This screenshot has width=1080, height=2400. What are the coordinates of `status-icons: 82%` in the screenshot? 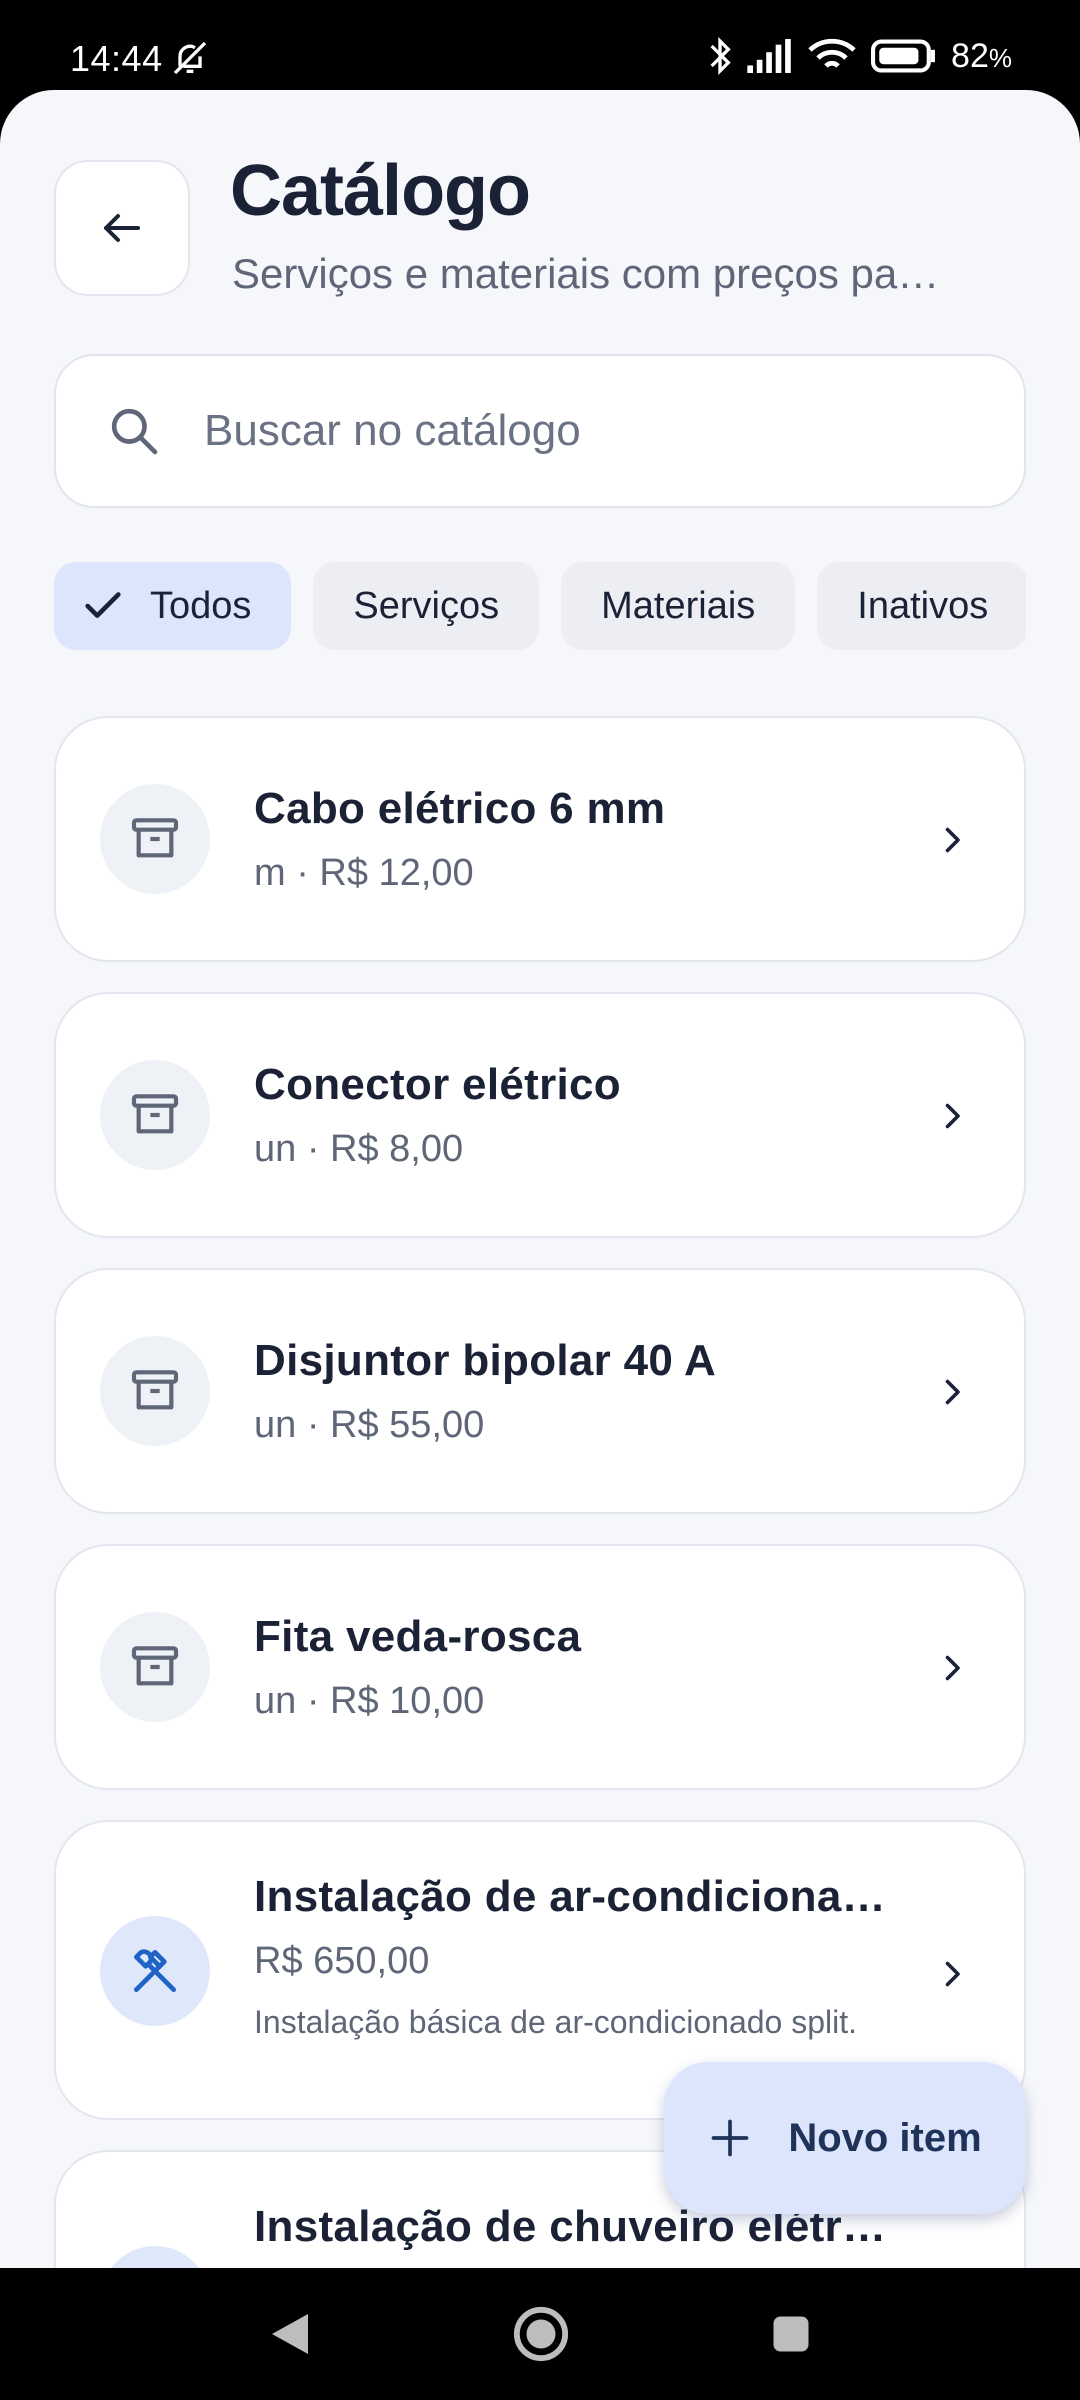 It's located at (859, 56).